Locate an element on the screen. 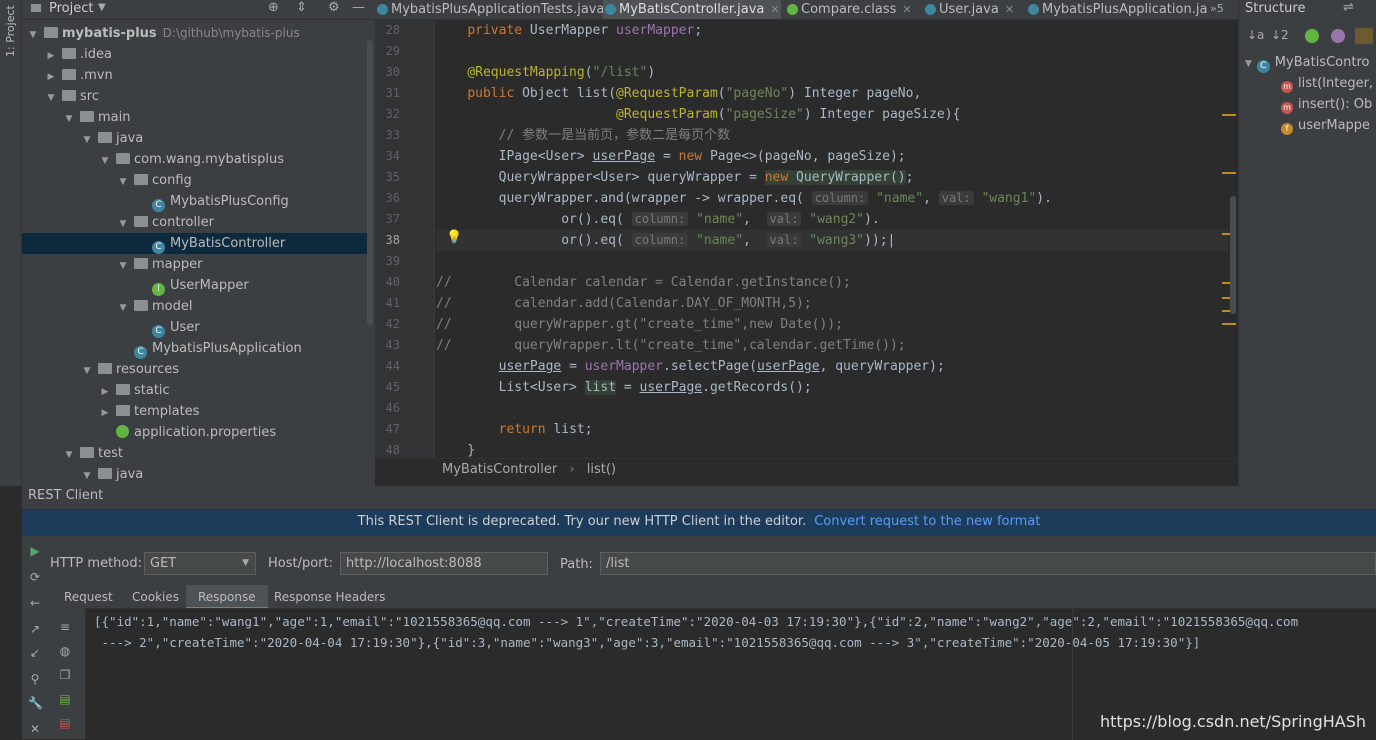  tree-item: application.properties is located at coordinates (195, 432).